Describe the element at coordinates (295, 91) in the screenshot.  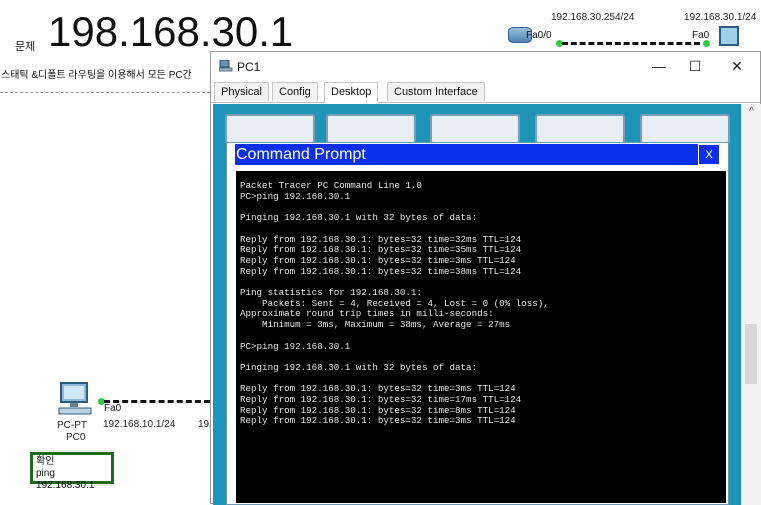
I see `tab-config: Config` at that location.